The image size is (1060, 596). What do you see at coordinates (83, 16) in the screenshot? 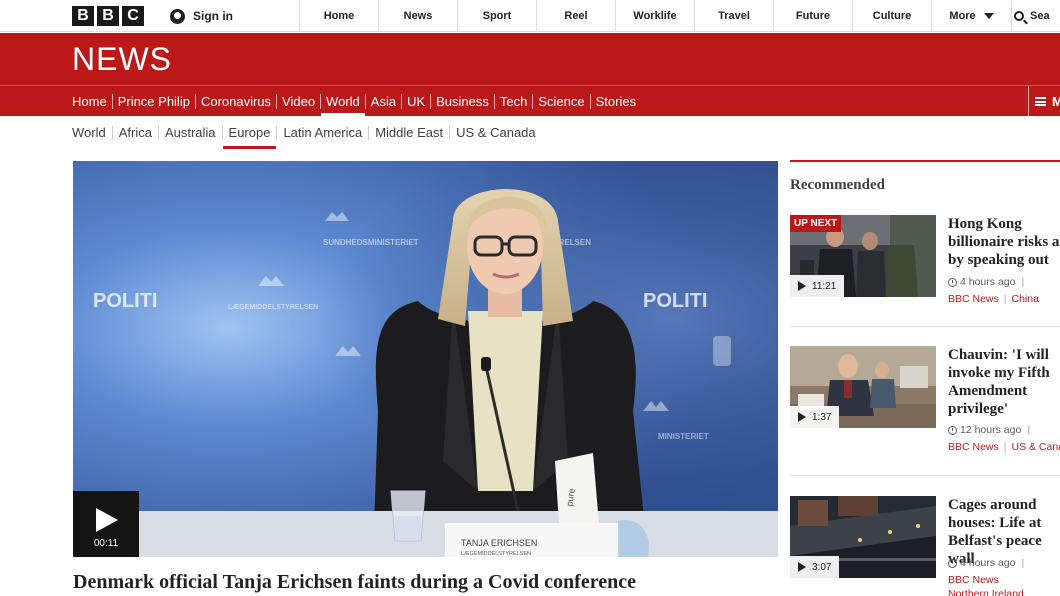
I see `logo-letter-b1: B` at bounding box center [83, 16].